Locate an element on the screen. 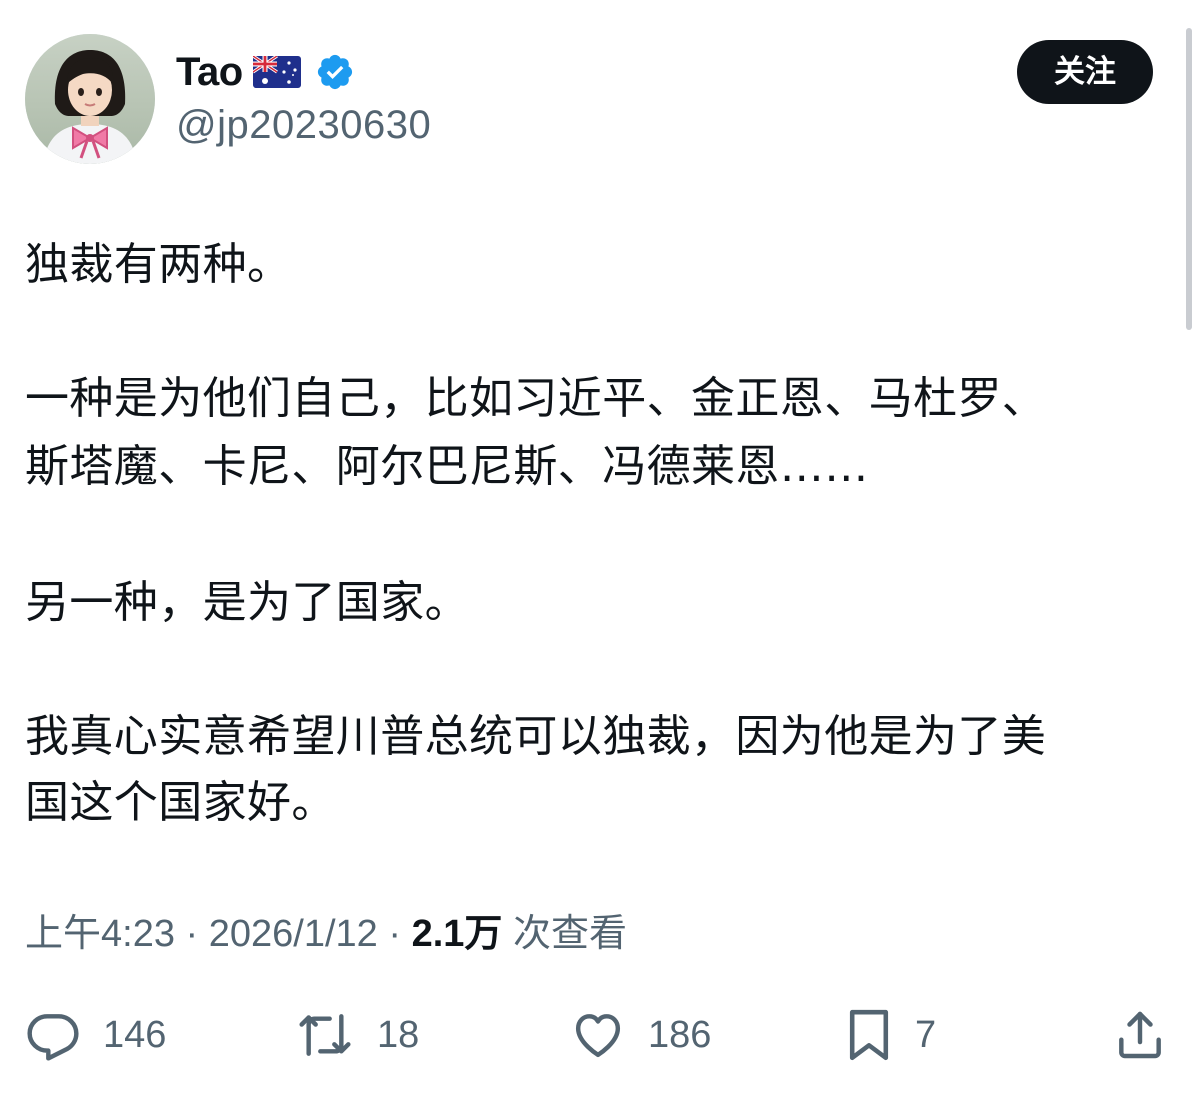  repost-icon is located at coordinates (325, 1035).